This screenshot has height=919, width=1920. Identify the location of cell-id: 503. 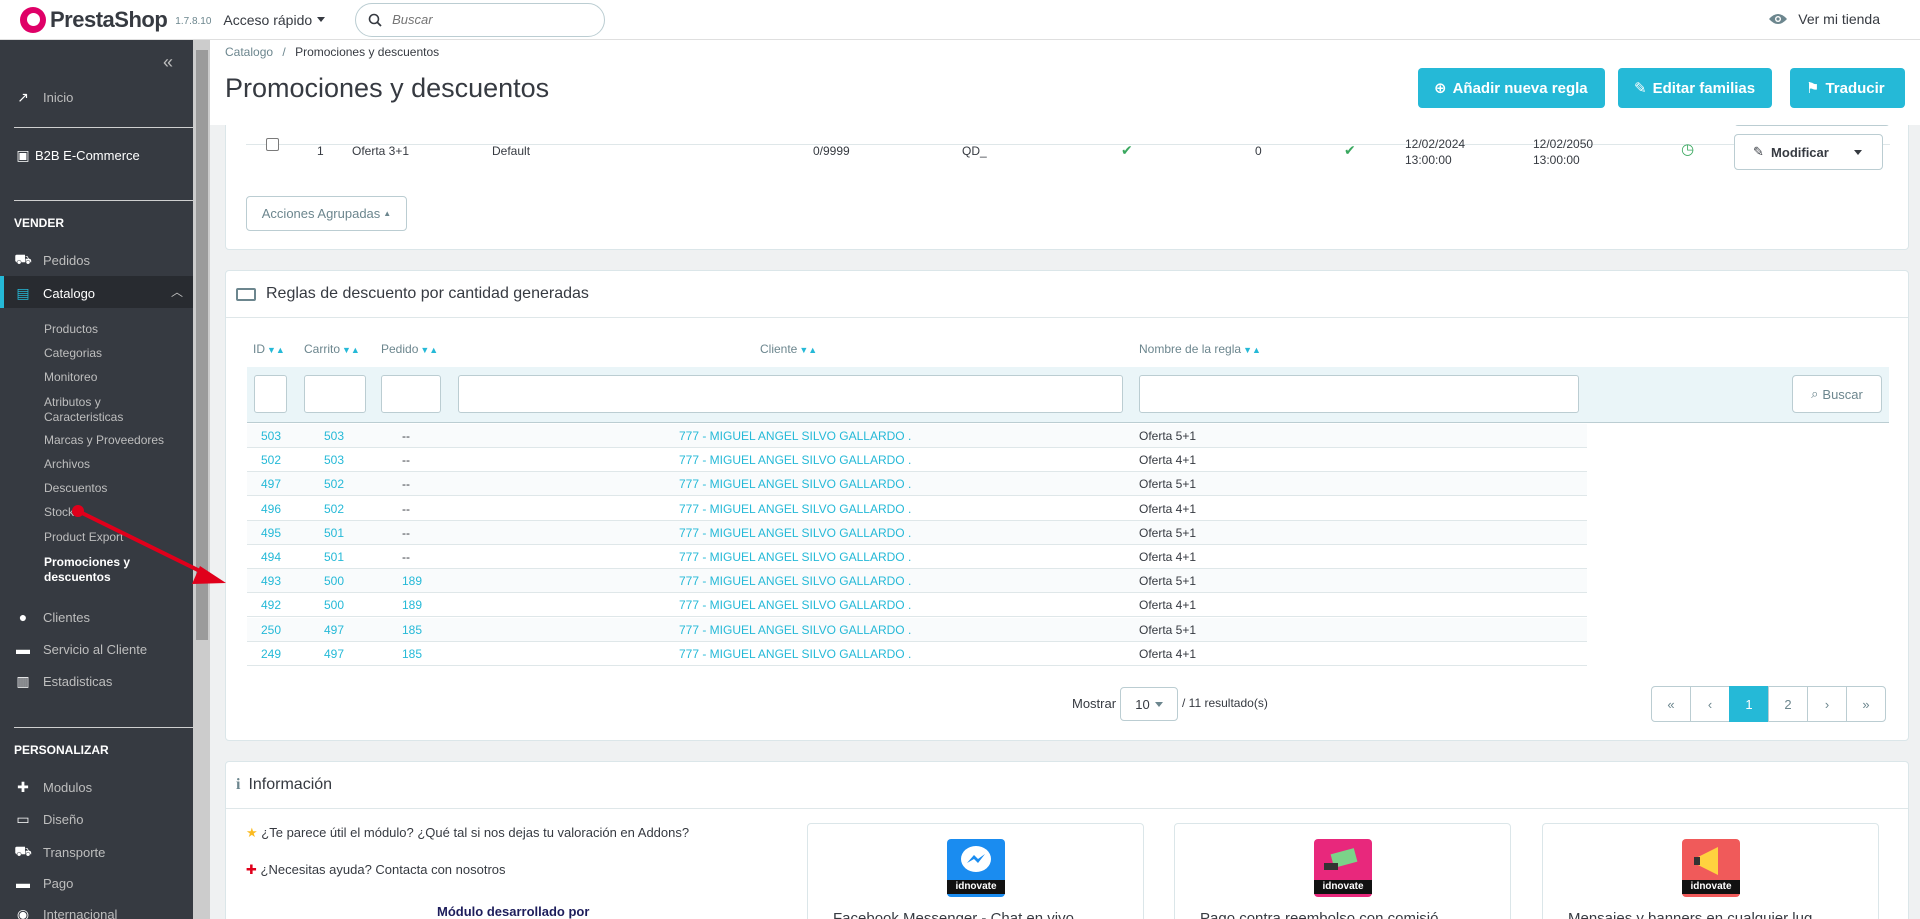
(271, 436).